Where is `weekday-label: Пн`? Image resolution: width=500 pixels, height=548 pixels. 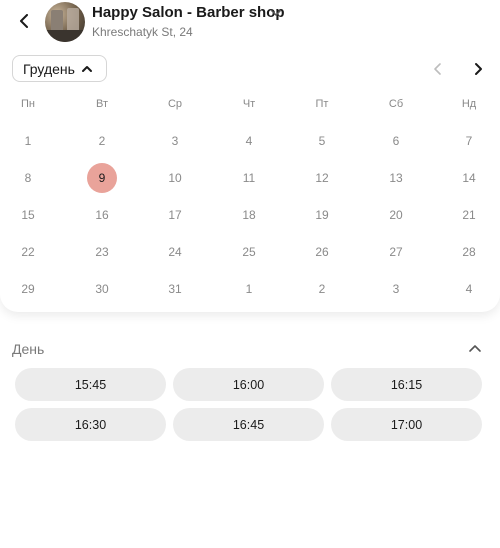 weekday-label: Пн is located at coordinates (28, 104).